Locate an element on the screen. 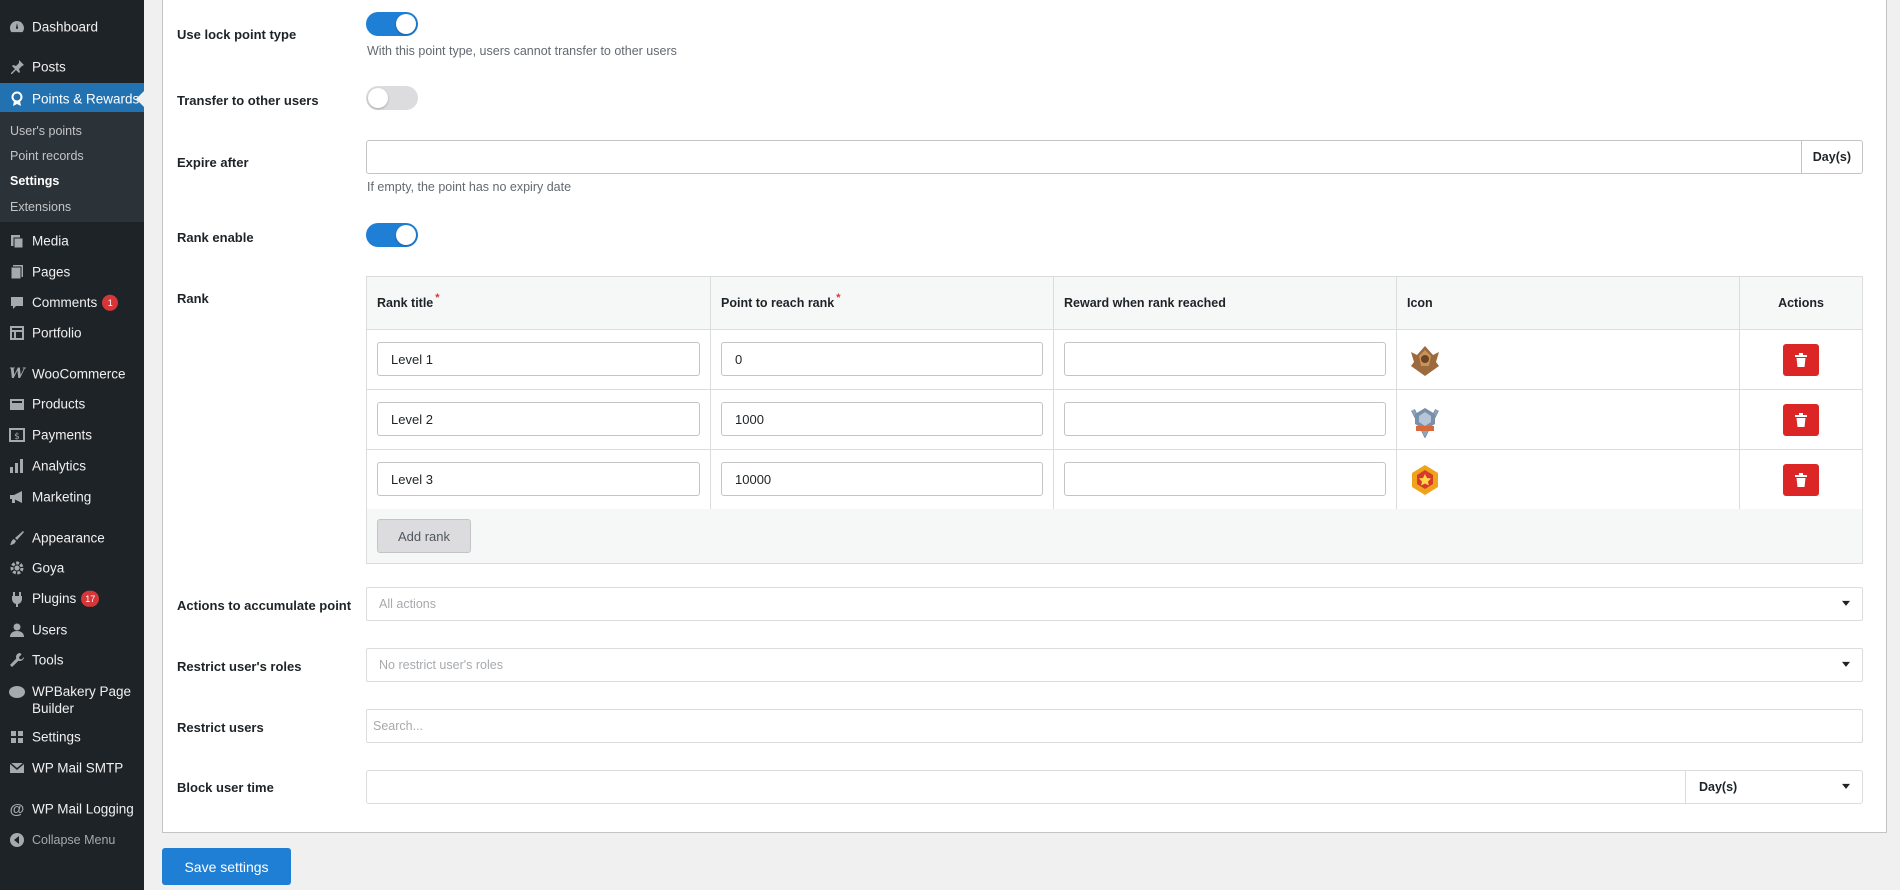  sidebar-collapse-menu: Collapse Menu is located at coordinates (72, 840).